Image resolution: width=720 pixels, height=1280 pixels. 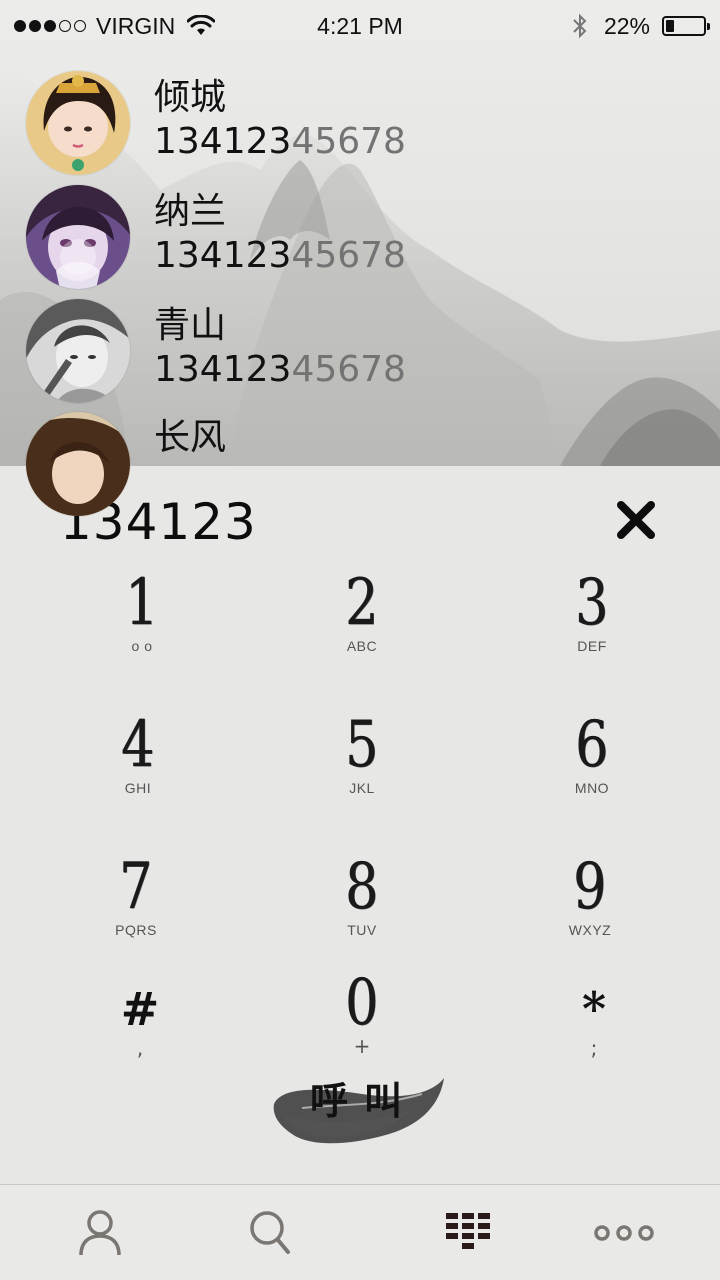 What do you see at coordinates (592, 745) in the screenshot?
I see `key-digit: 6` at bounding box center [592, 745].